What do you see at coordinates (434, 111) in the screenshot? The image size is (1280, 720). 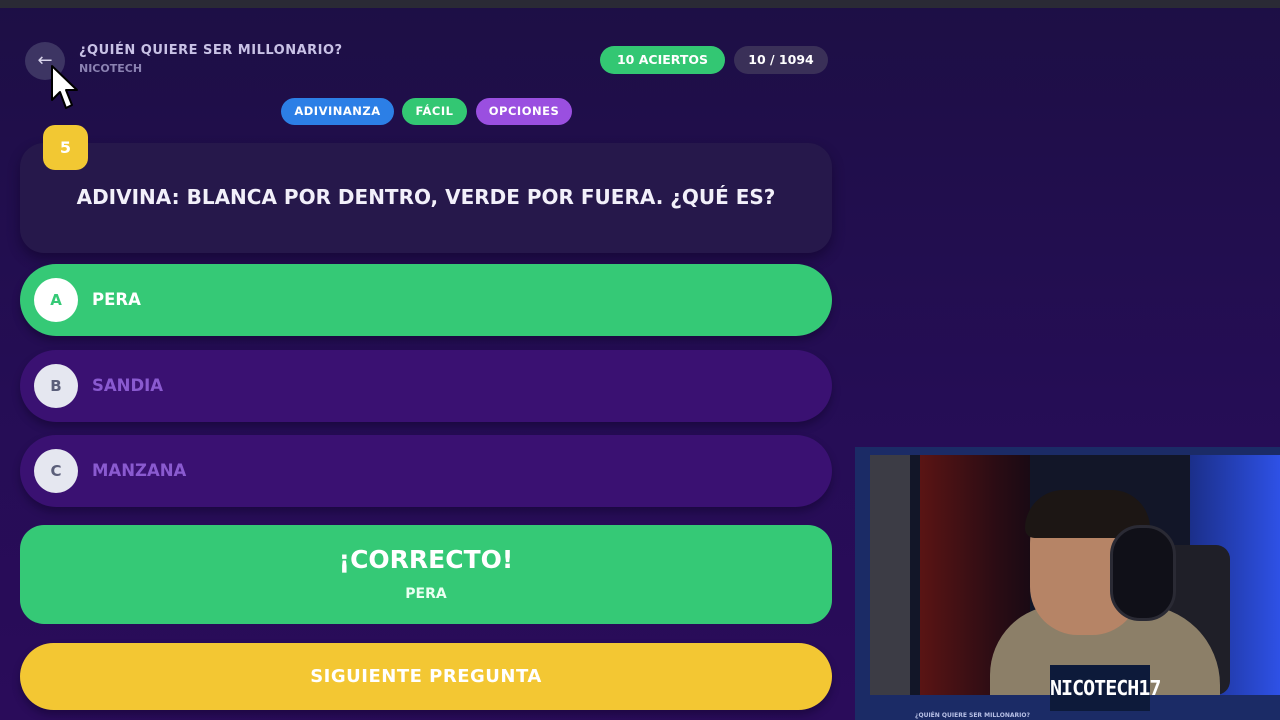 I see `difficulty-tag: FÁCIL` at bounding box center [434, 111].